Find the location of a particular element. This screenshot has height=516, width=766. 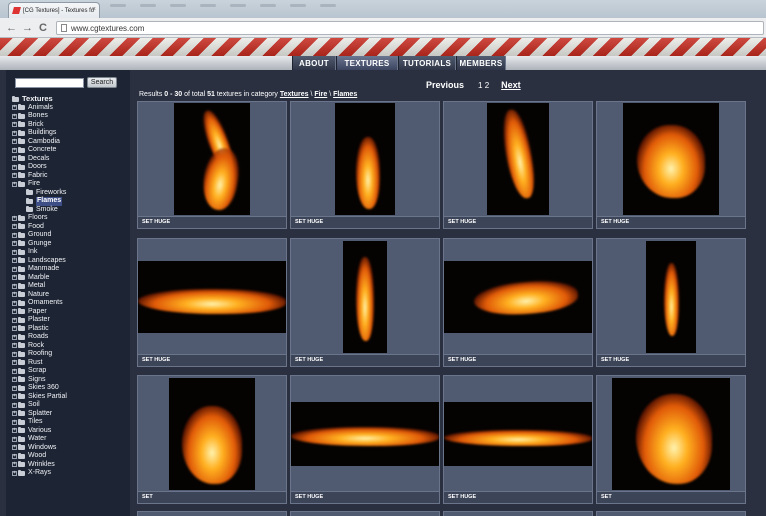

sidebar-item-flames: Flames is located at coordinates (39, 201).